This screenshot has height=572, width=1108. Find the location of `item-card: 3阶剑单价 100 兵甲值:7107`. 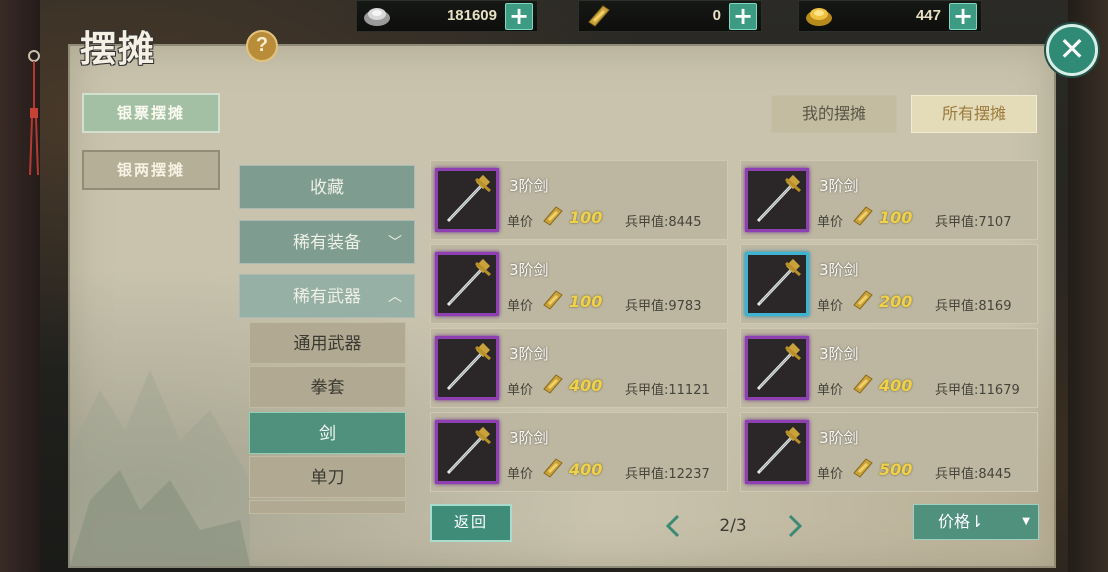

item-card: 3阶剑单价 100 兵甲值:7107 is located at coordinates (889, 200).